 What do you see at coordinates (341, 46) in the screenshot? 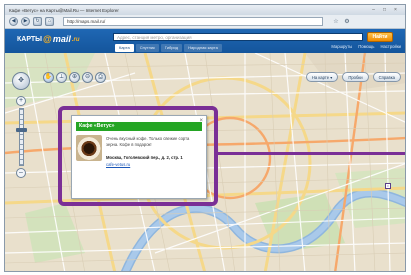
I see `link-routes: Маршруты` at bounding box center [341, 46].